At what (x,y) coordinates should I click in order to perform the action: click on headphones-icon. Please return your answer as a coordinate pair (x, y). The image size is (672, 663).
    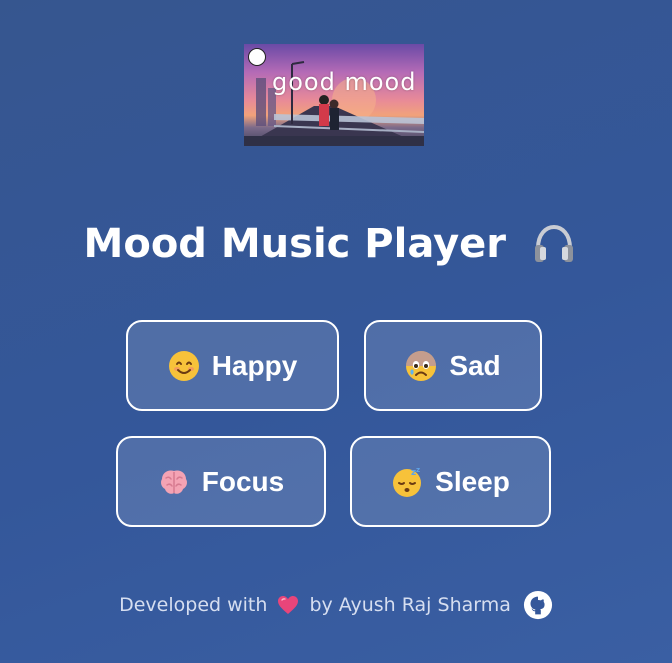
    Looking at the image, I should click on (554, 243).